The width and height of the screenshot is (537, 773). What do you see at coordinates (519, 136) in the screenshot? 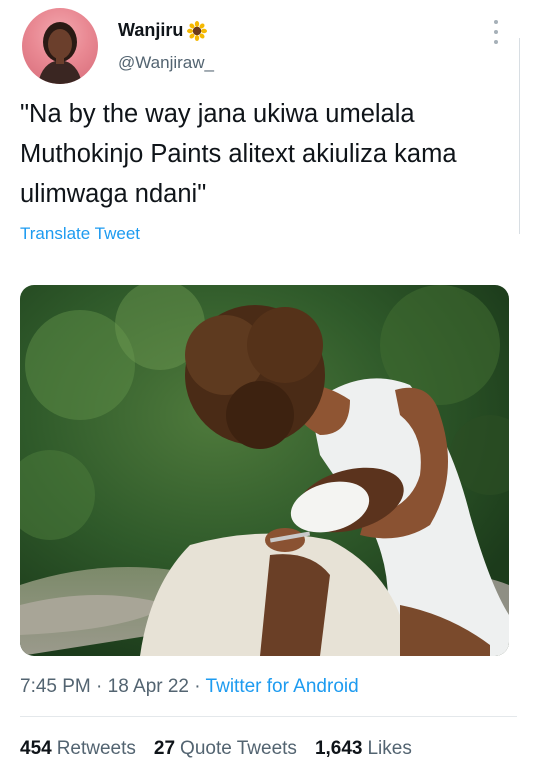
I see `scrollbar` at bounding box center [519, 136].